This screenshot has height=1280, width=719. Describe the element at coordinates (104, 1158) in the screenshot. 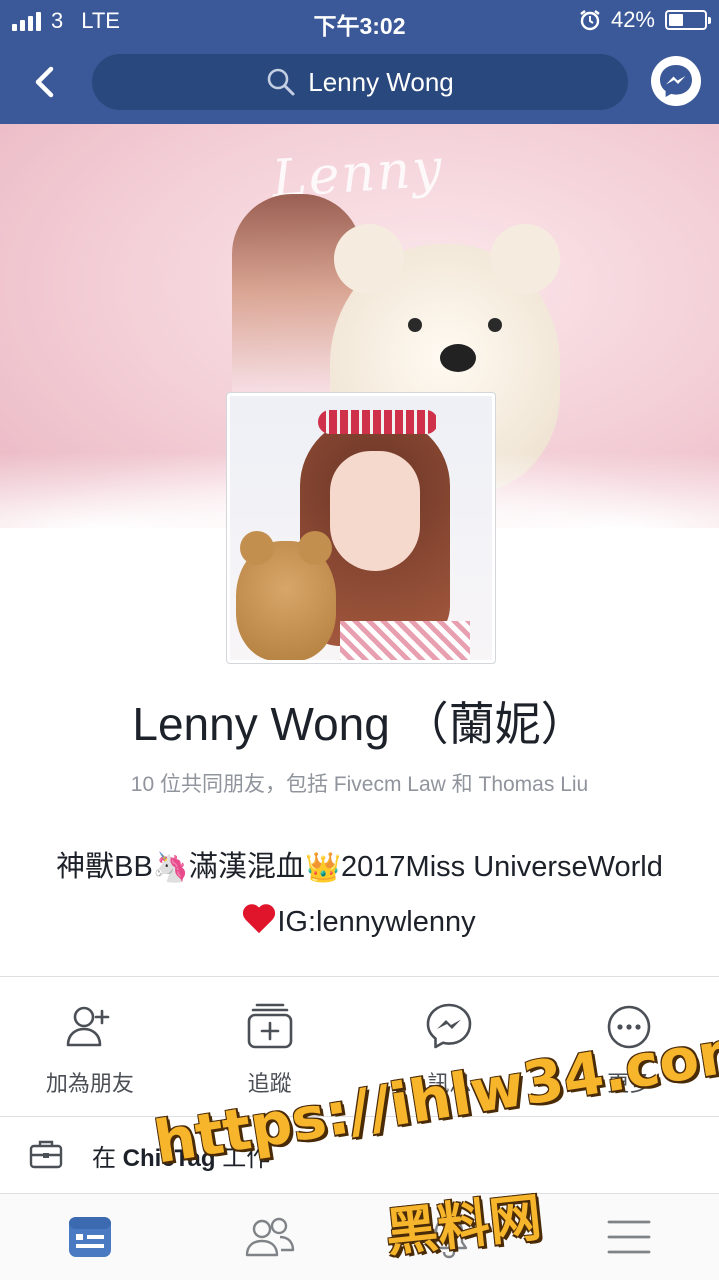

I see `work-prefix: 在` at that location.